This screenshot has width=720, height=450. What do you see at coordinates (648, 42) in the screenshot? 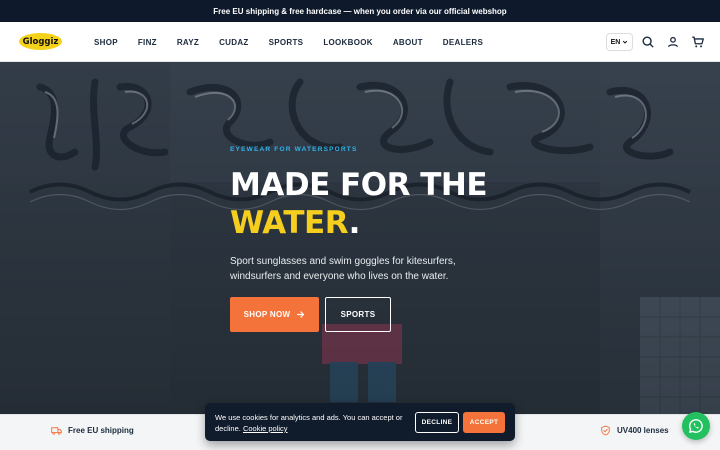
I see `search-icon` at bounding box center [648, 42].